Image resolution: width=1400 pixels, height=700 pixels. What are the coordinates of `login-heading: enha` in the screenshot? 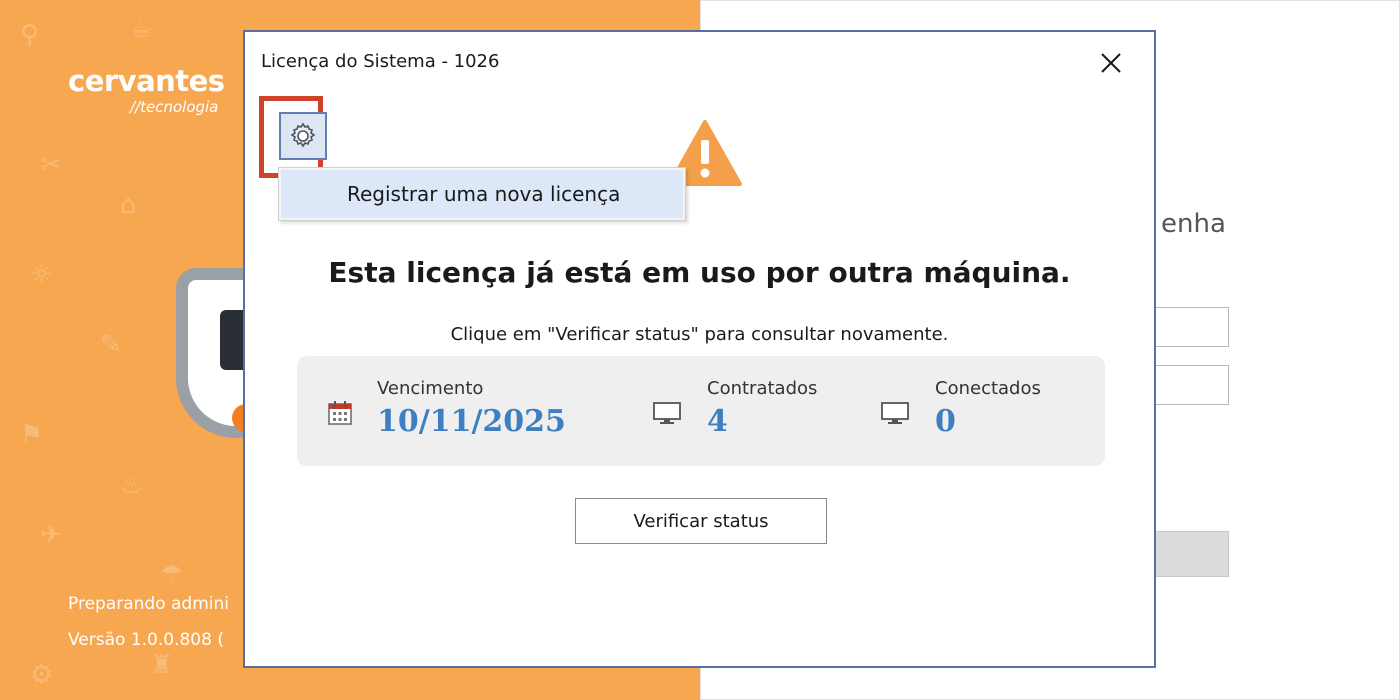 It's located at (1193, 224).